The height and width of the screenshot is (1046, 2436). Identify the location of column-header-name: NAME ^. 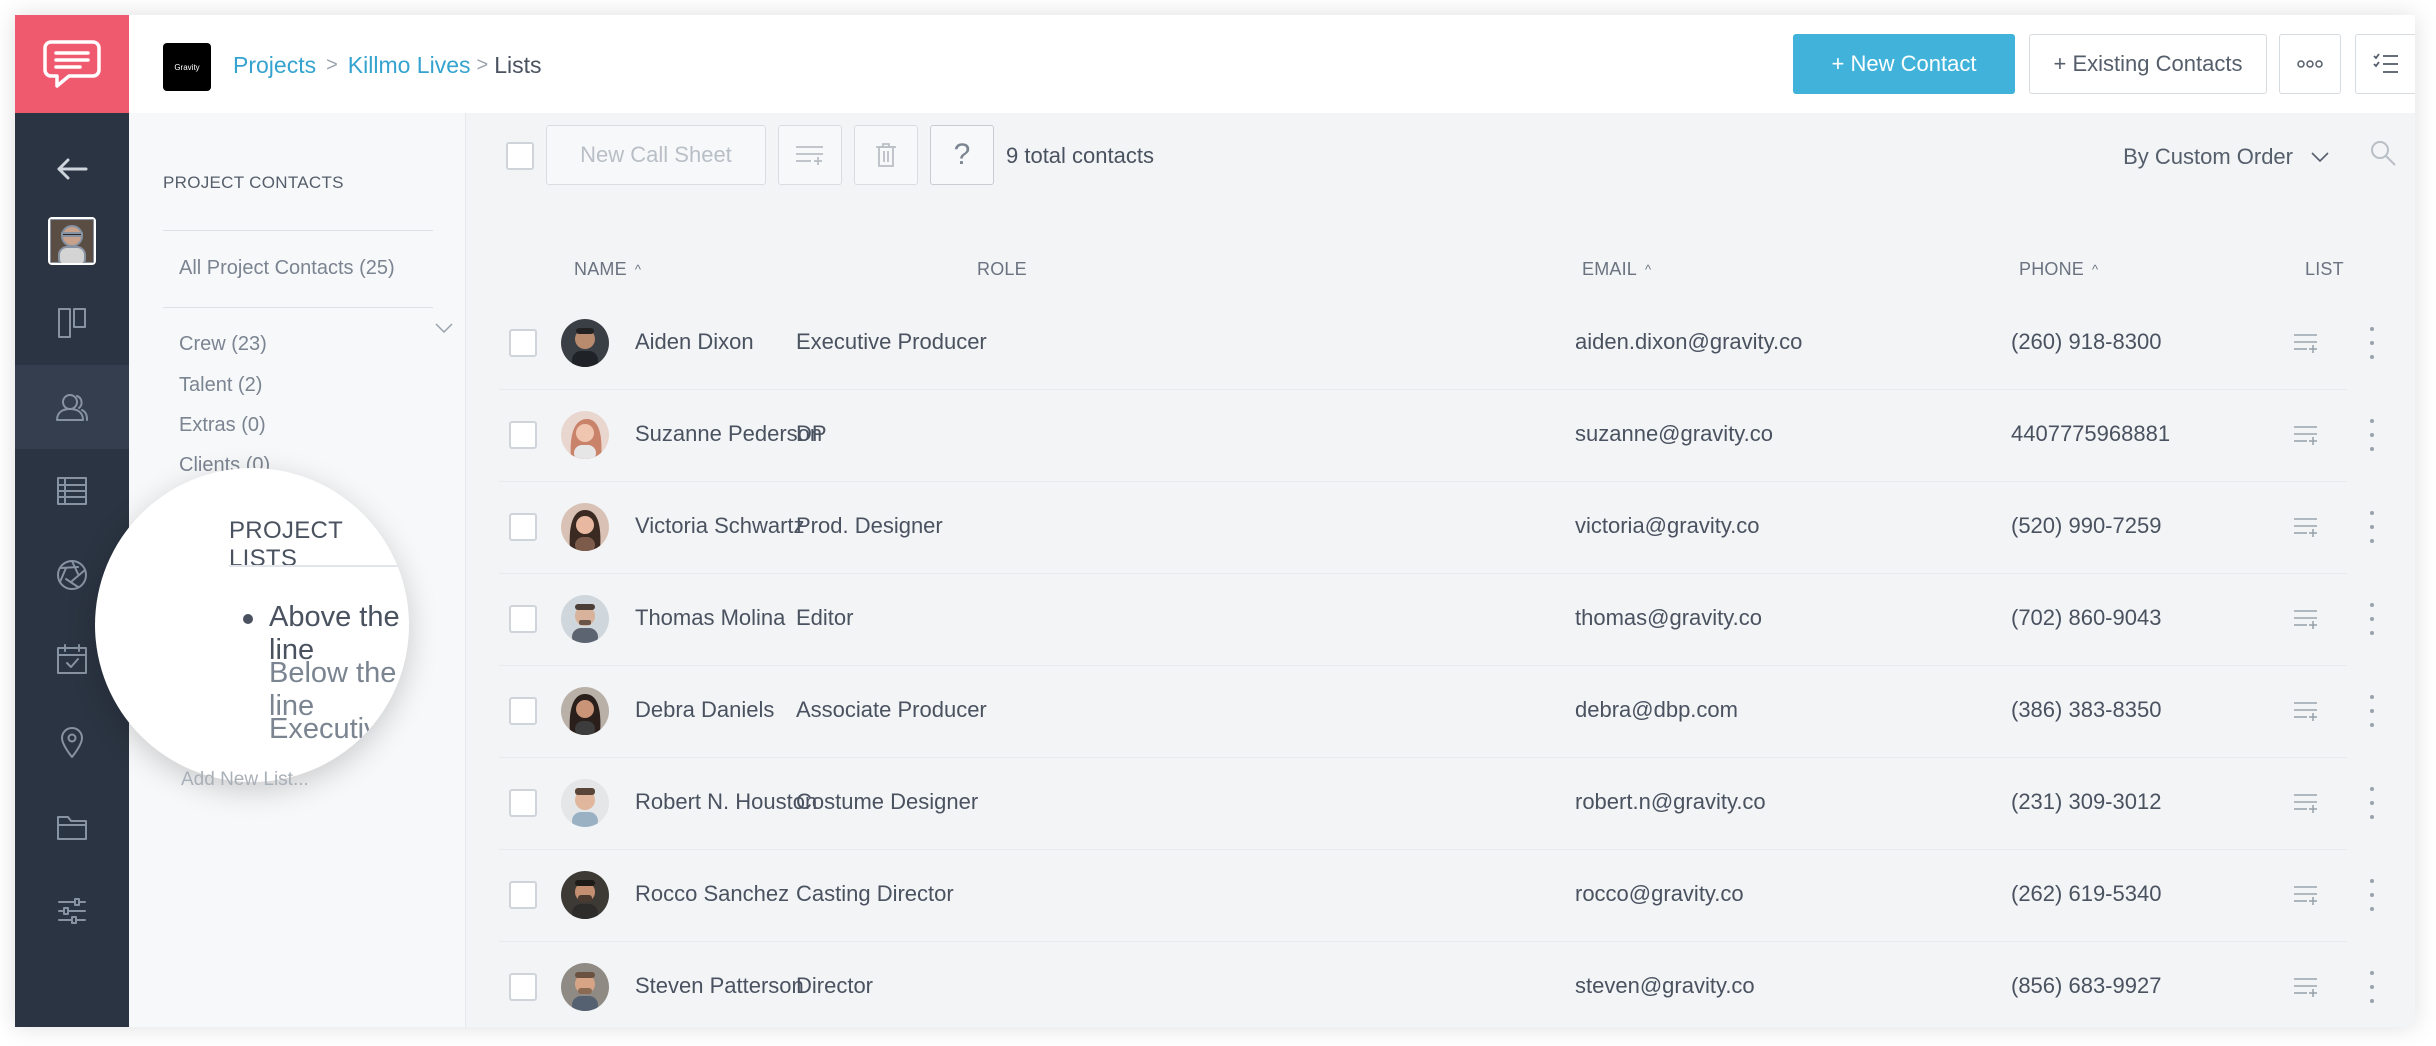
(607, 269).